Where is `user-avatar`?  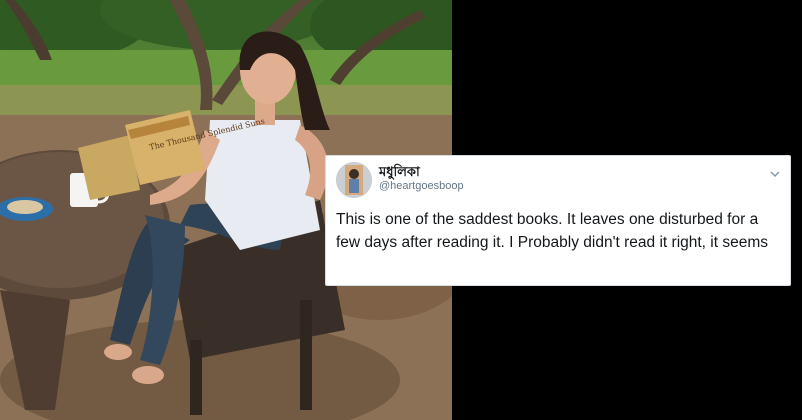 user-avatar is located at coordinates (354, 180).